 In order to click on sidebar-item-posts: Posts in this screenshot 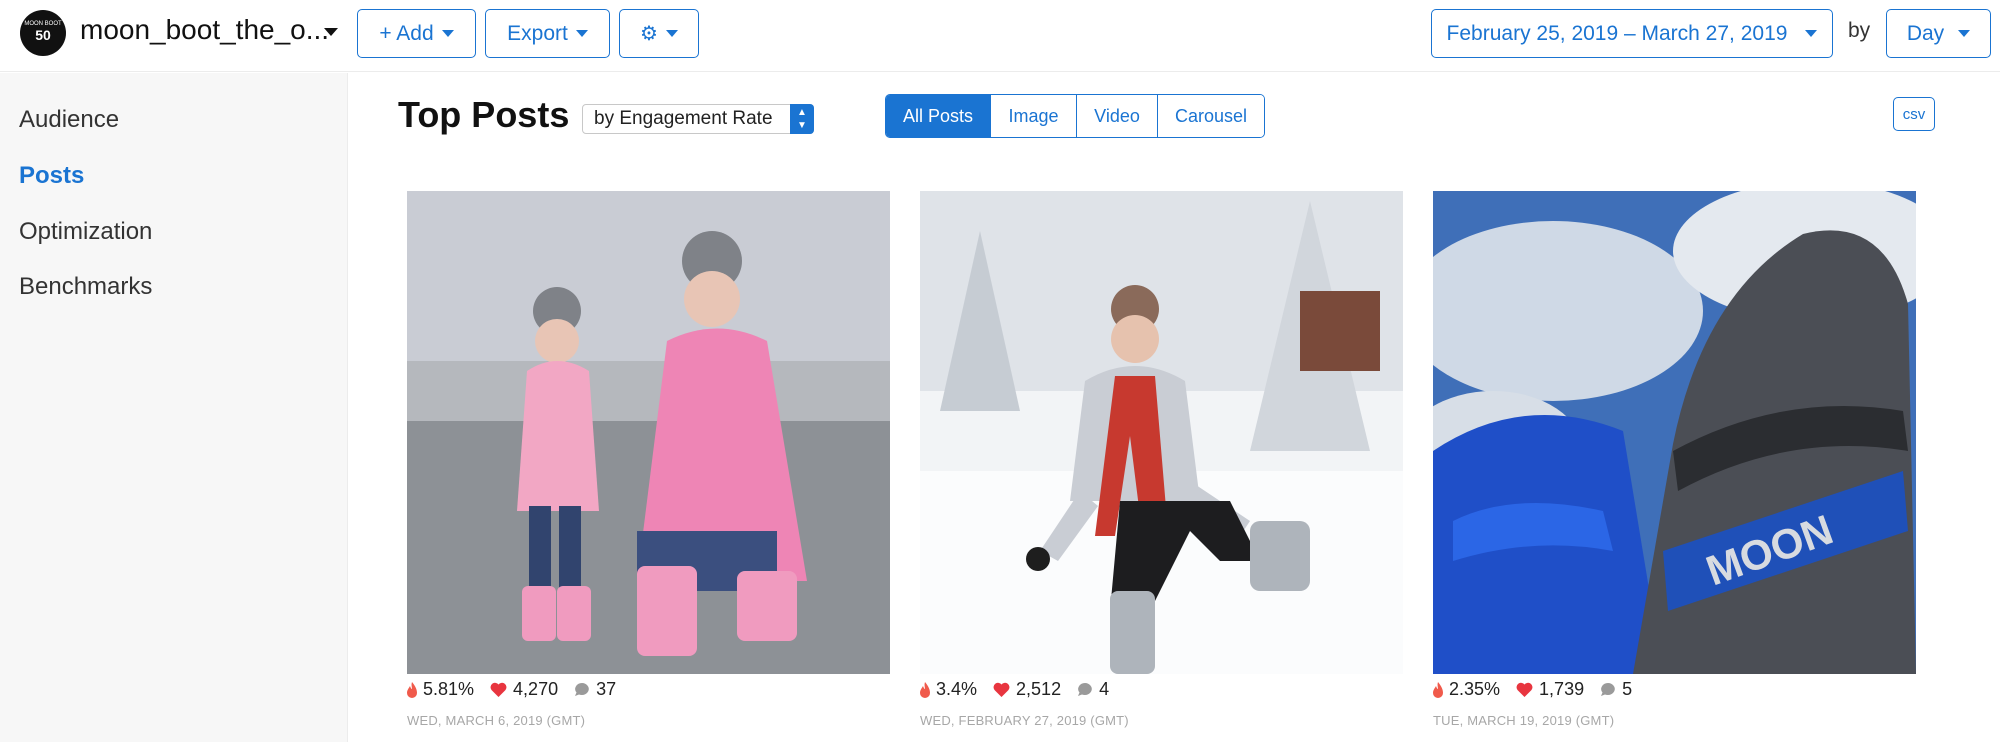, I will do `click(51, 176)`.